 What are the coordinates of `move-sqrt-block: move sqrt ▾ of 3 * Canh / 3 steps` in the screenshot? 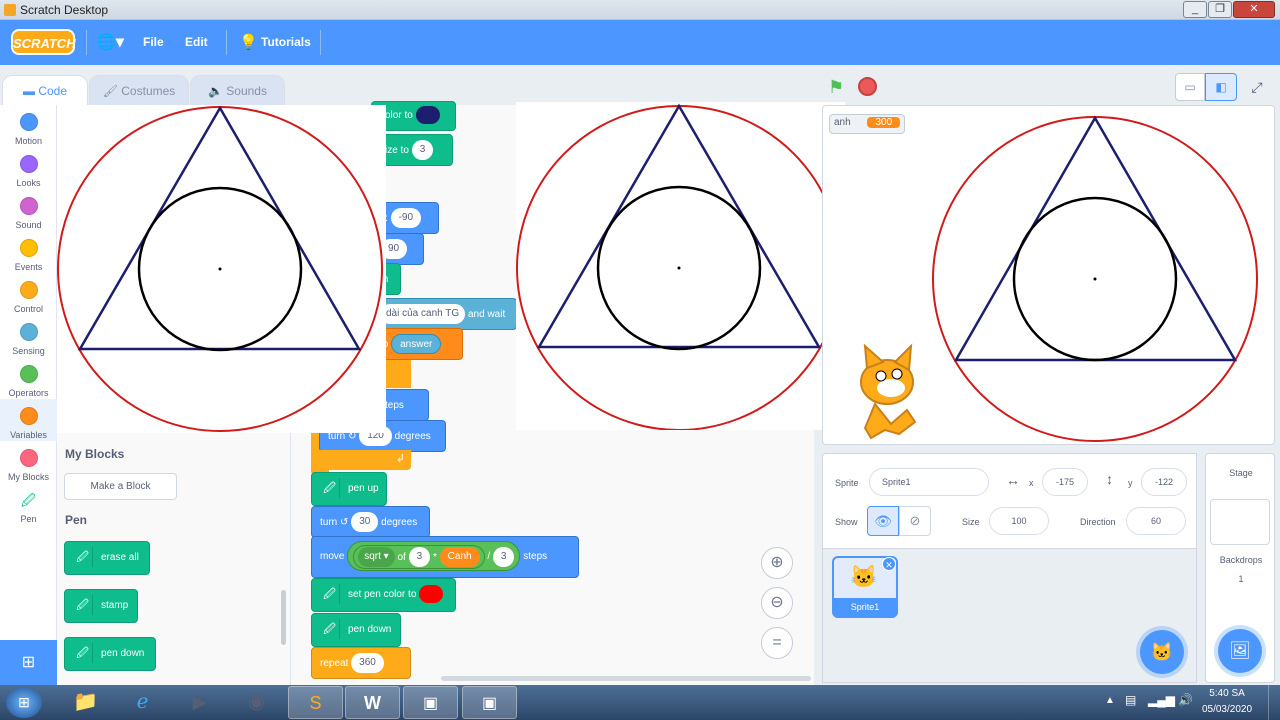 It's located at (445, 557).